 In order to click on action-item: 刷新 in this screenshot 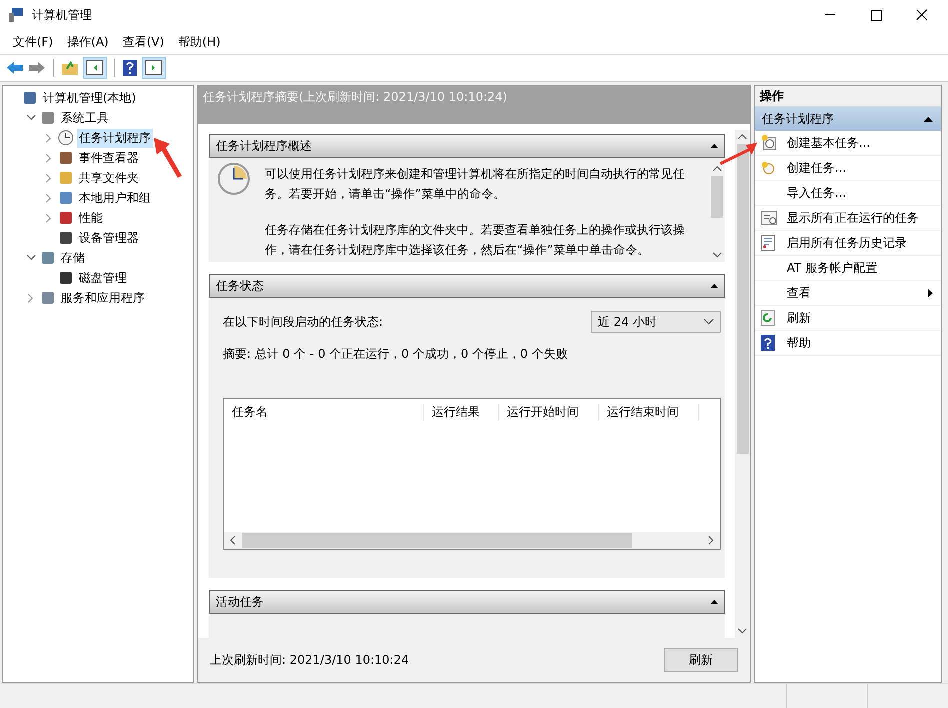, I will do `click(860, 318)`.